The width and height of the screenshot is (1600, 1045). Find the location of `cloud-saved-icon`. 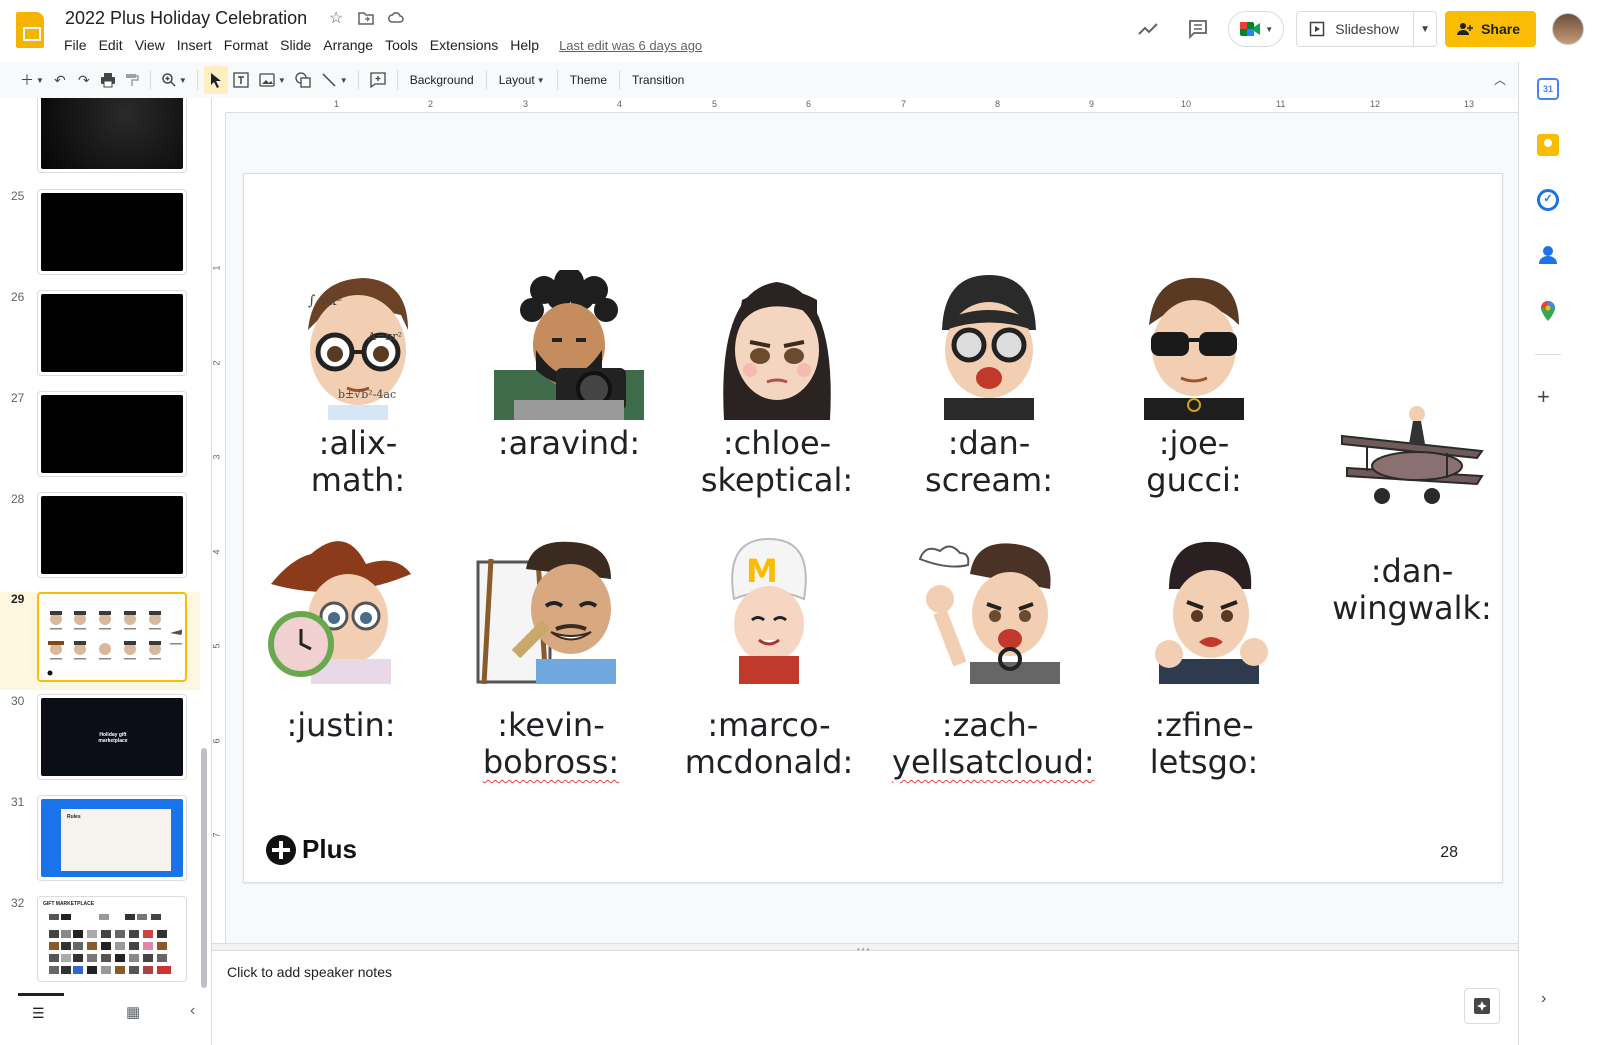

cloud-saved-icon is located at coordinates (396, 19).